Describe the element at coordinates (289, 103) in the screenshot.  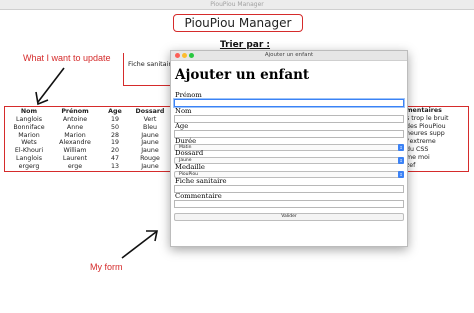
I see `prenom-input` at that location.